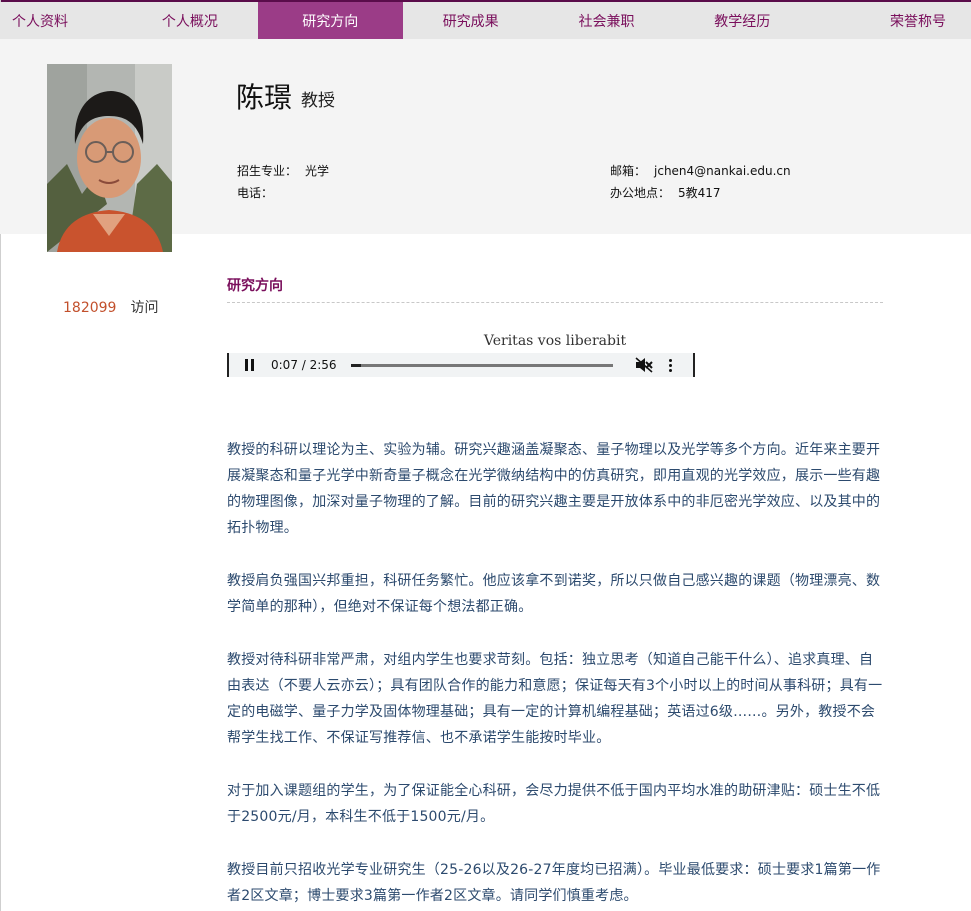 This screenshot has height=911, width=971. What do you see at coordinates (267, 171) in the screenshot?
I see `info-major-label: 招生专业：` at bounding box center [267, 171].